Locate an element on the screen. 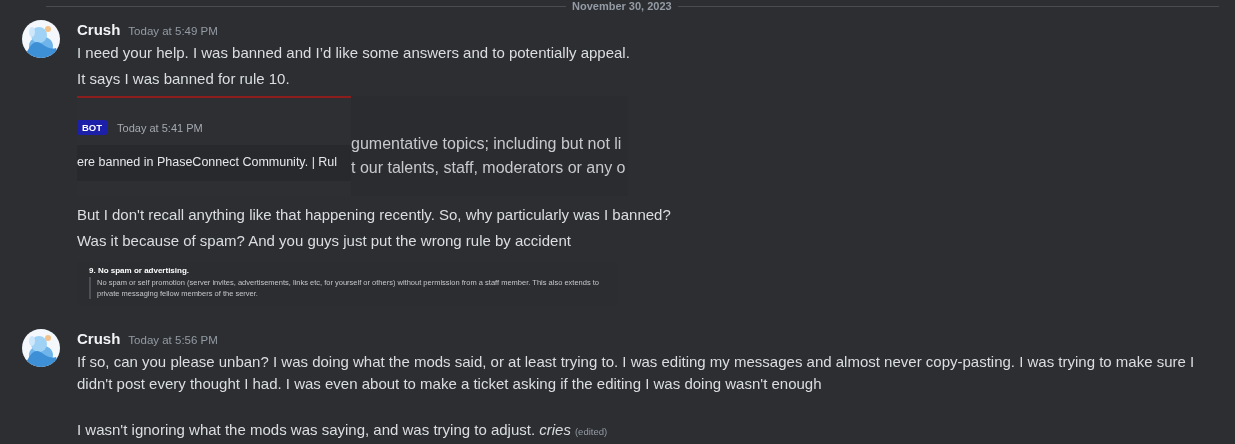  timestamp: Today at 5:56 PM is located at coordinates (173, 340).